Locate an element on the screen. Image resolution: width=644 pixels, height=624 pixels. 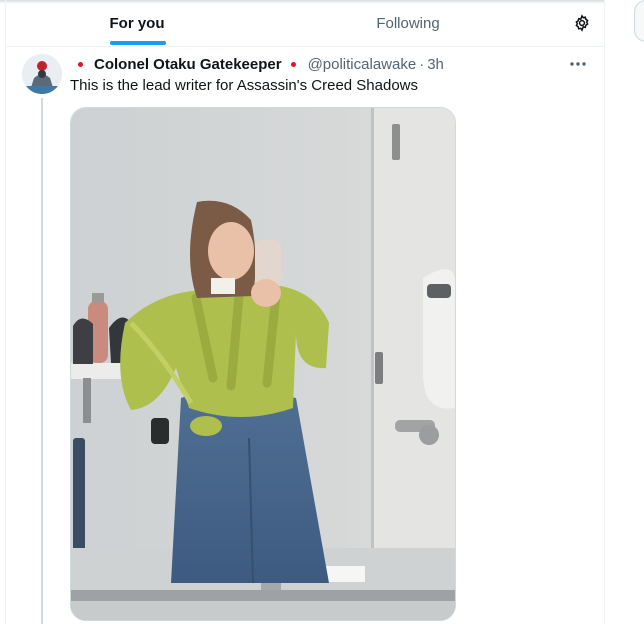
tab-following-label: Following is located at coordinates (408, 23).